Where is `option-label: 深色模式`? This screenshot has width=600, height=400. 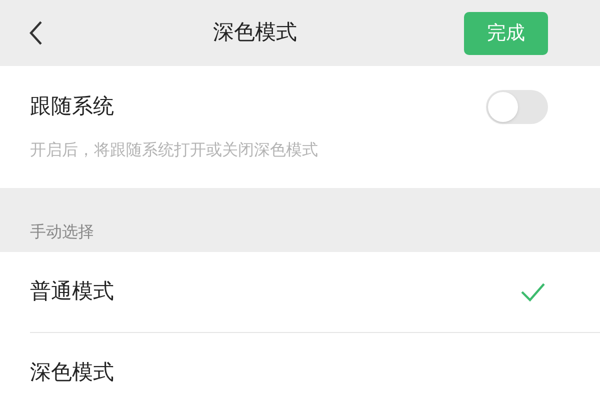 option-label: 深色模式 is located at coordinates (72, 372).